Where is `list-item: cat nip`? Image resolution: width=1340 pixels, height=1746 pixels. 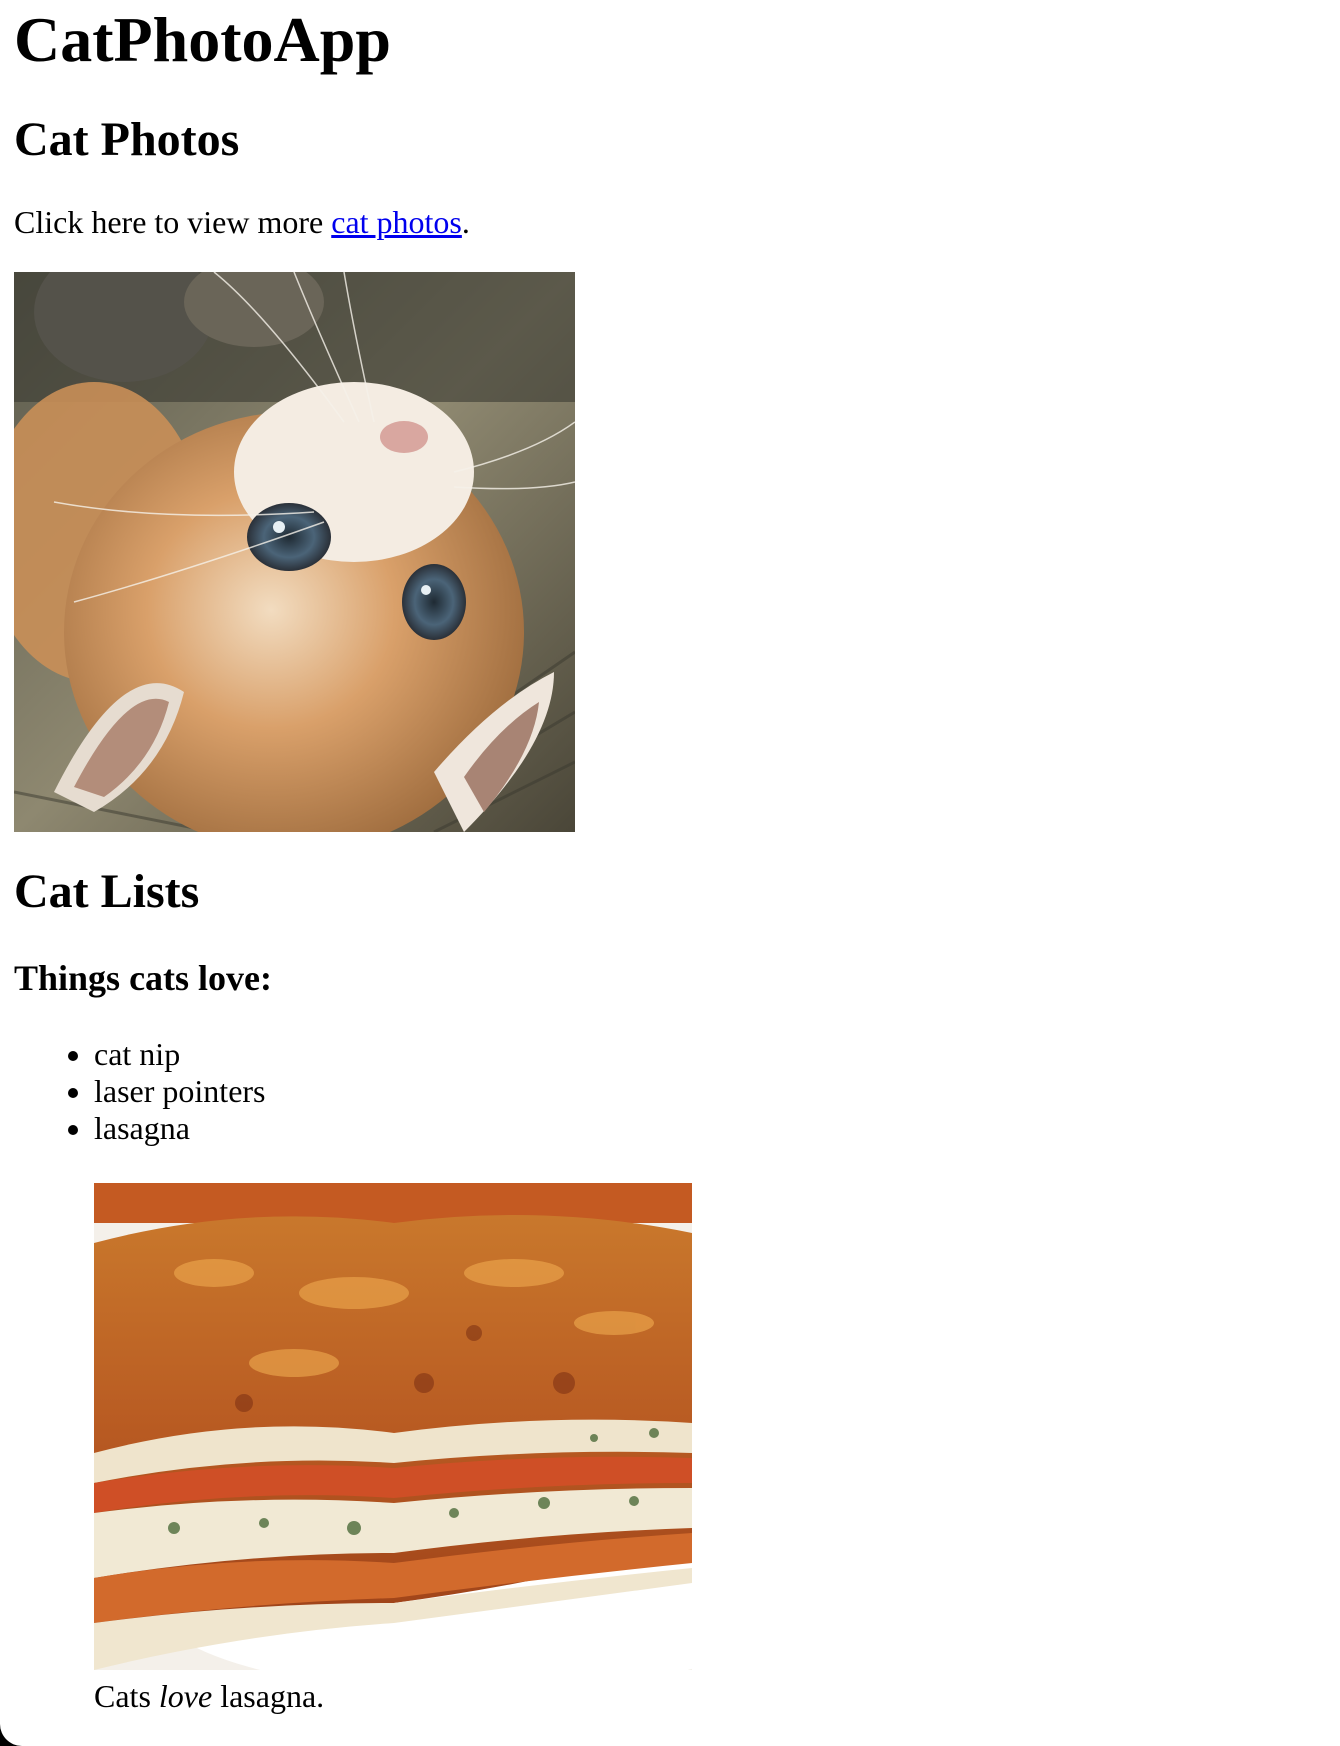 list-item: cat nip is located at coordinates (710, 1054).